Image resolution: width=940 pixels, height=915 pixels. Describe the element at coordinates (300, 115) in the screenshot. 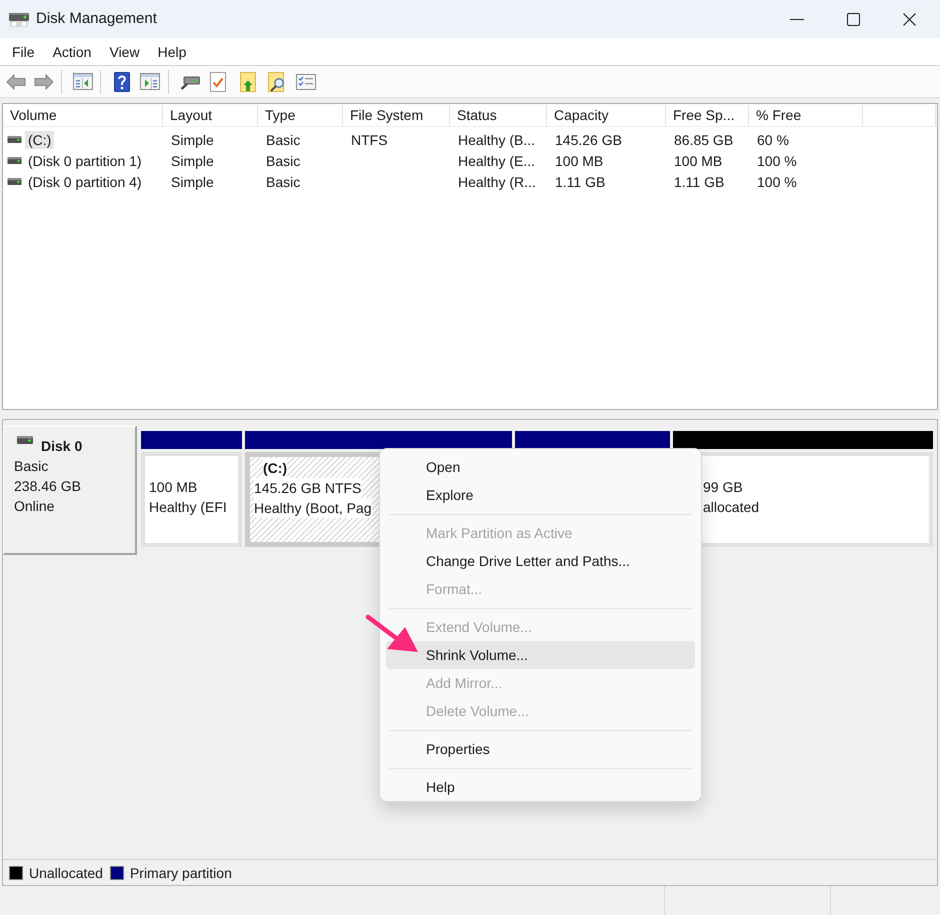

I see `column-header: Type` at that location.